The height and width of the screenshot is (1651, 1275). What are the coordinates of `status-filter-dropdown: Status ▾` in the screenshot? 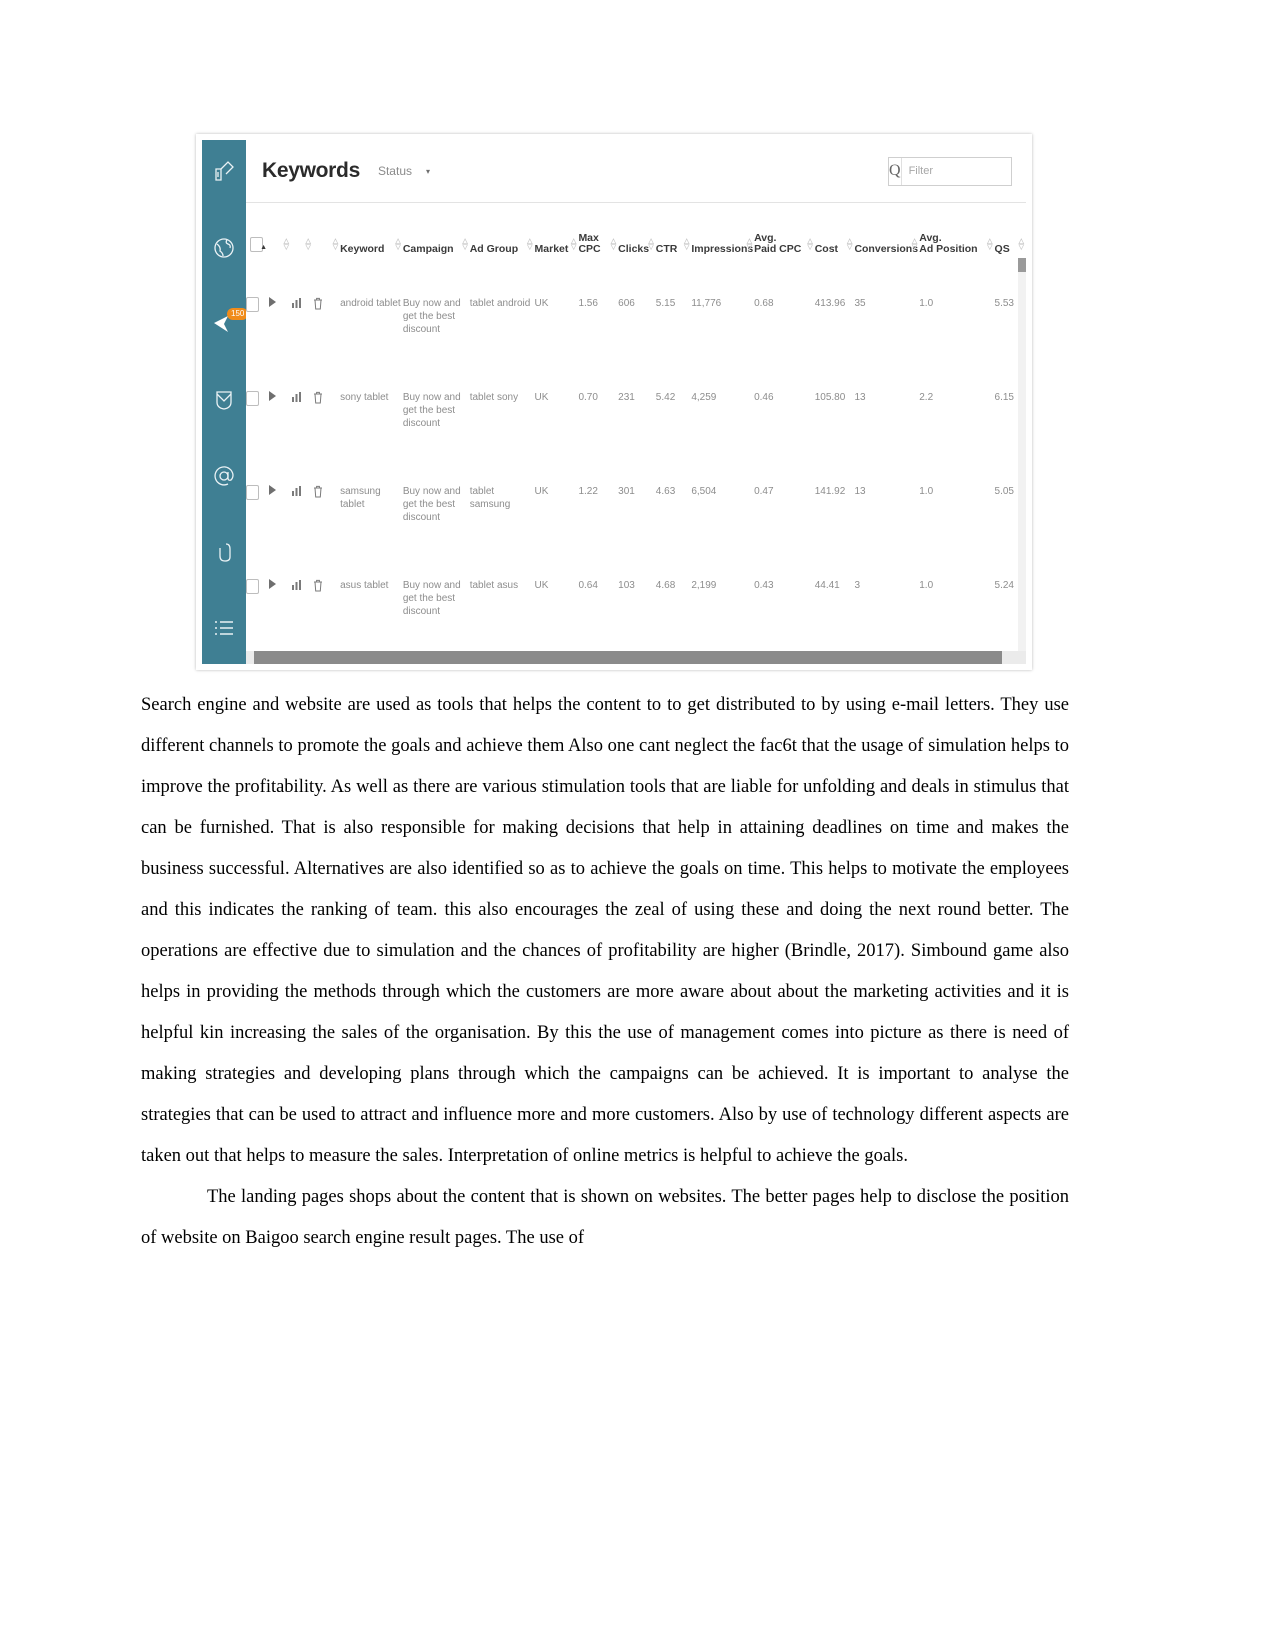 It's located at (404, 171).